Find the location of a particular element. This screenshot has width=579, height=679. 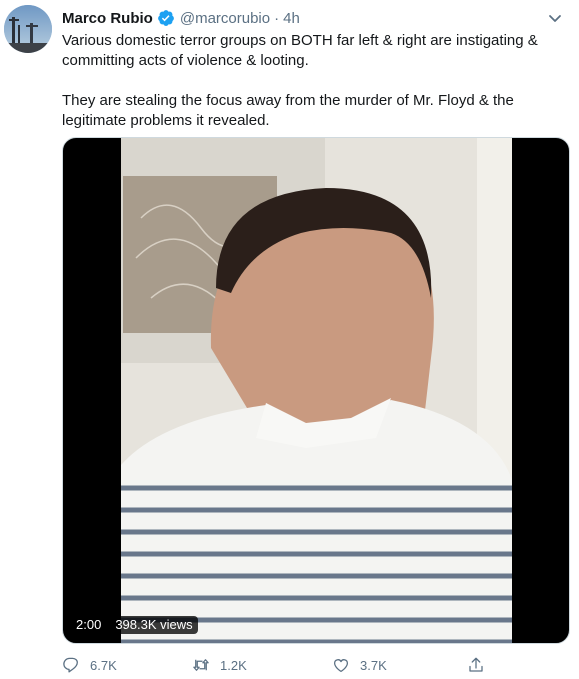

video-view-count: 398.3K views is located at coordinates (154, 625).